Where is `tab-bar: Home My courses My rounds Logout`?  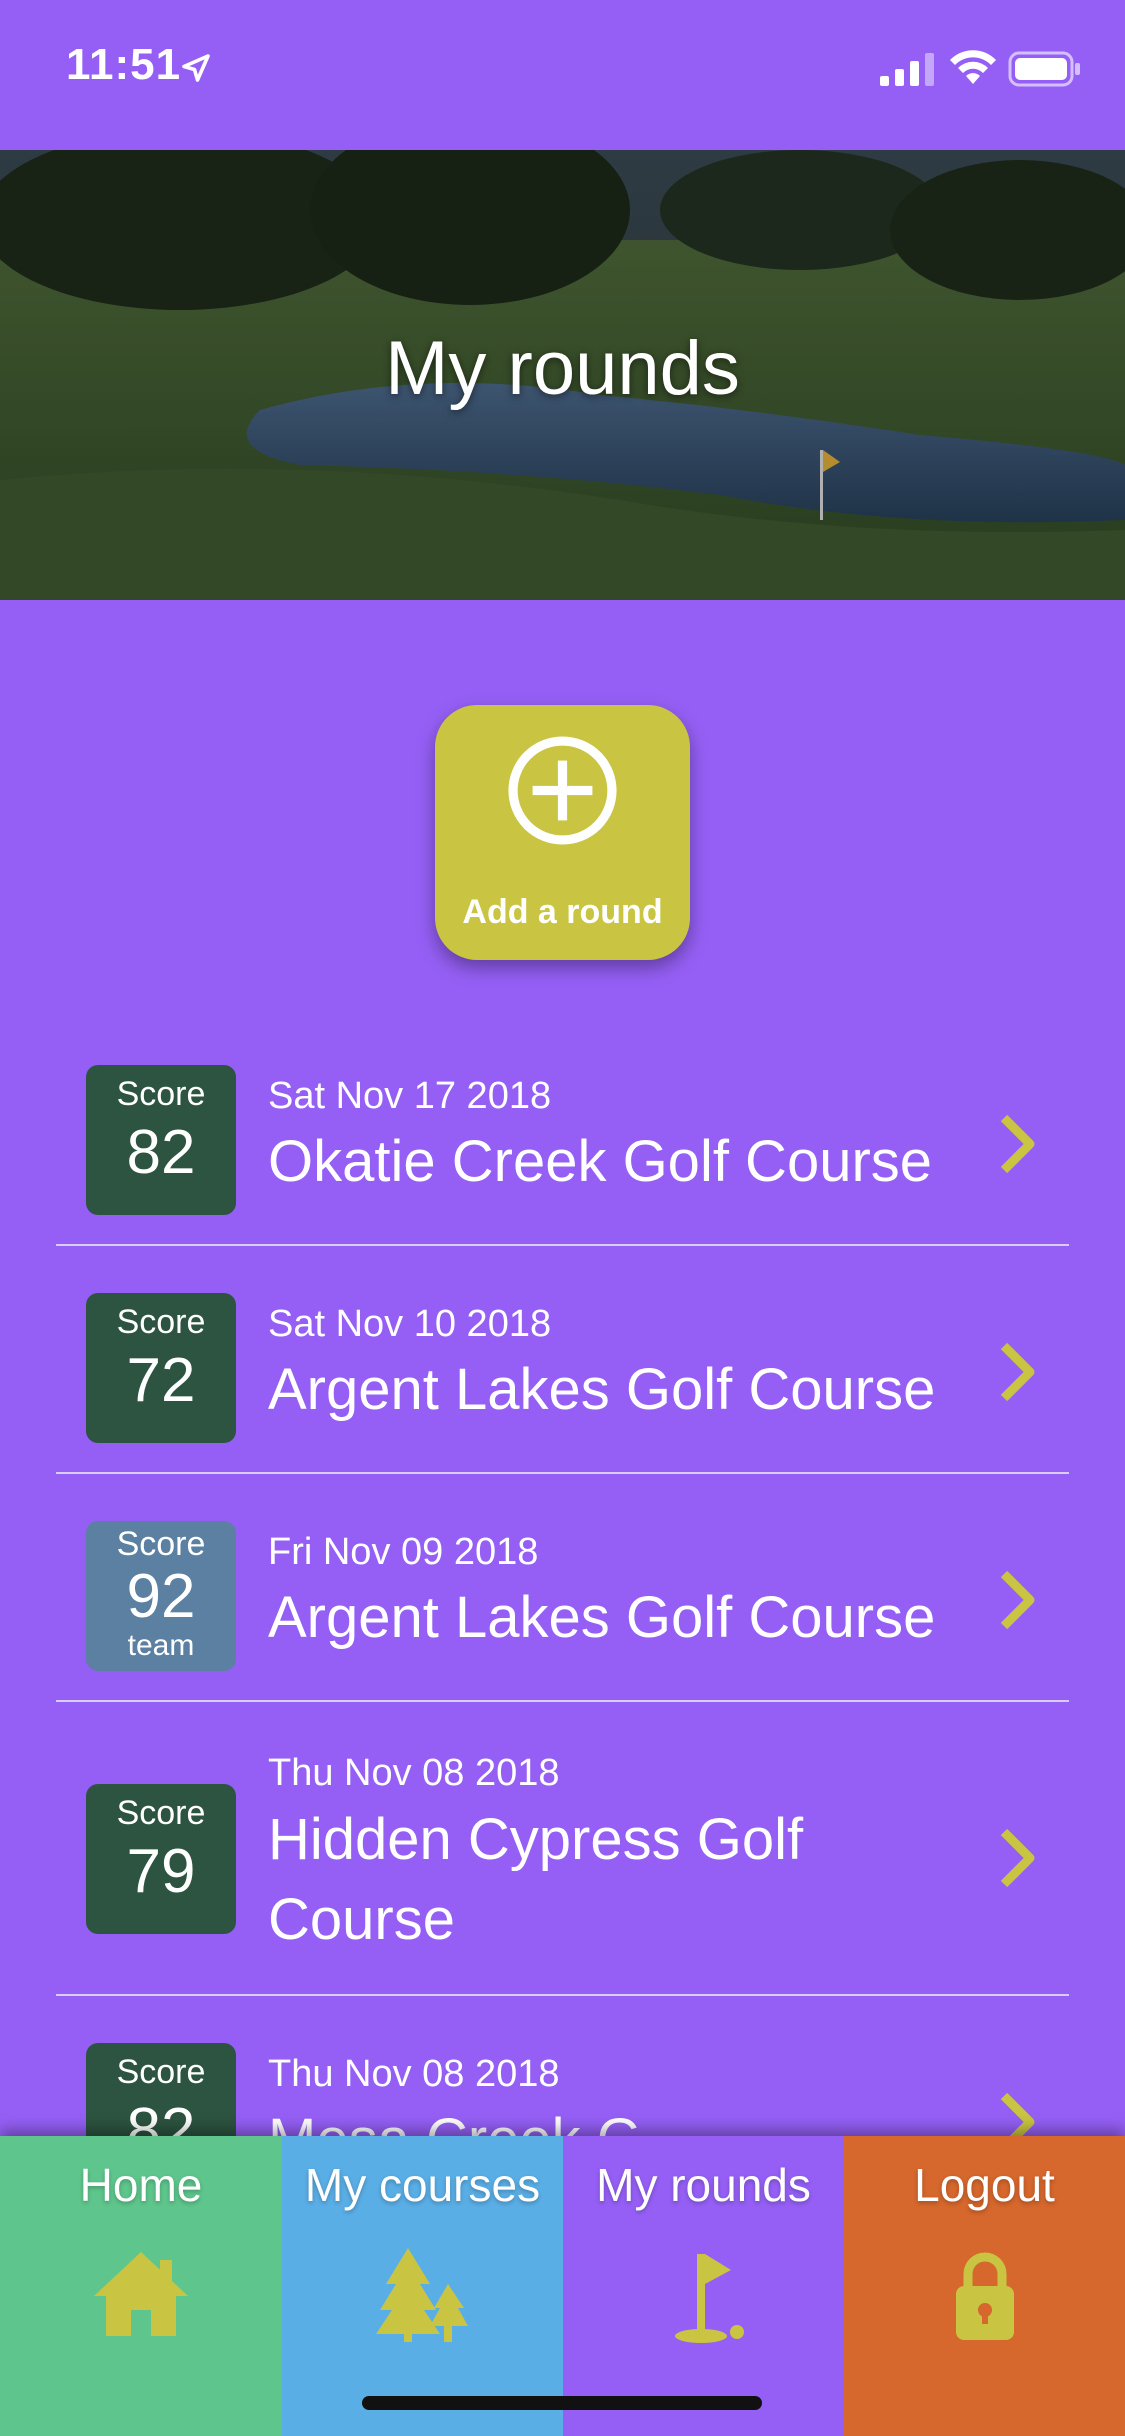
tab-bar: Home My courses My rounds Logout is located at coordinates (562, 2286).